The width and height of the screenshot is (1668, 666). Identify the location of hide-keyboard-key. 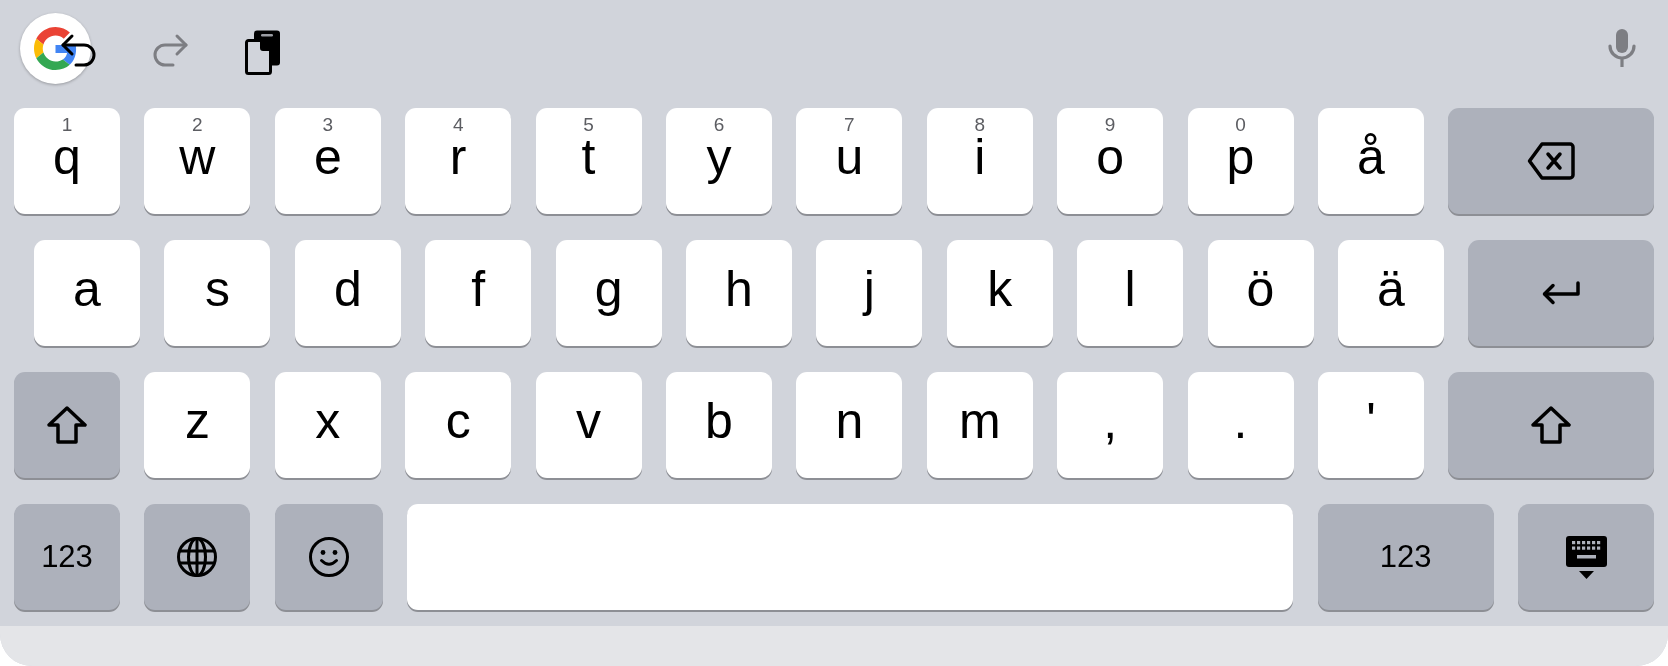
(1586, 557).